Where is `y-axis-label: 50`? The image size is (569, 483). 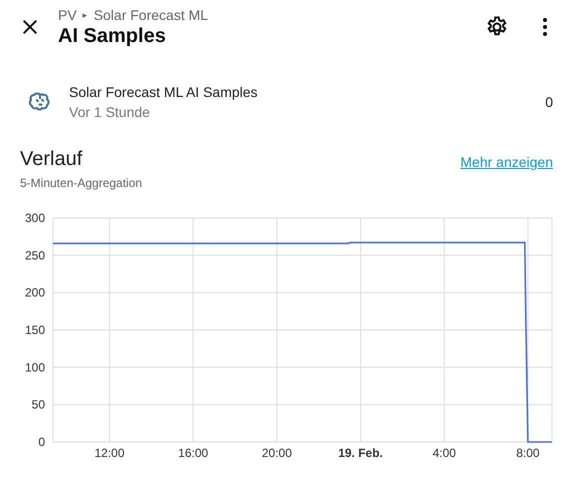
y-axis-label: 50 is located at coordinates (38, 405).